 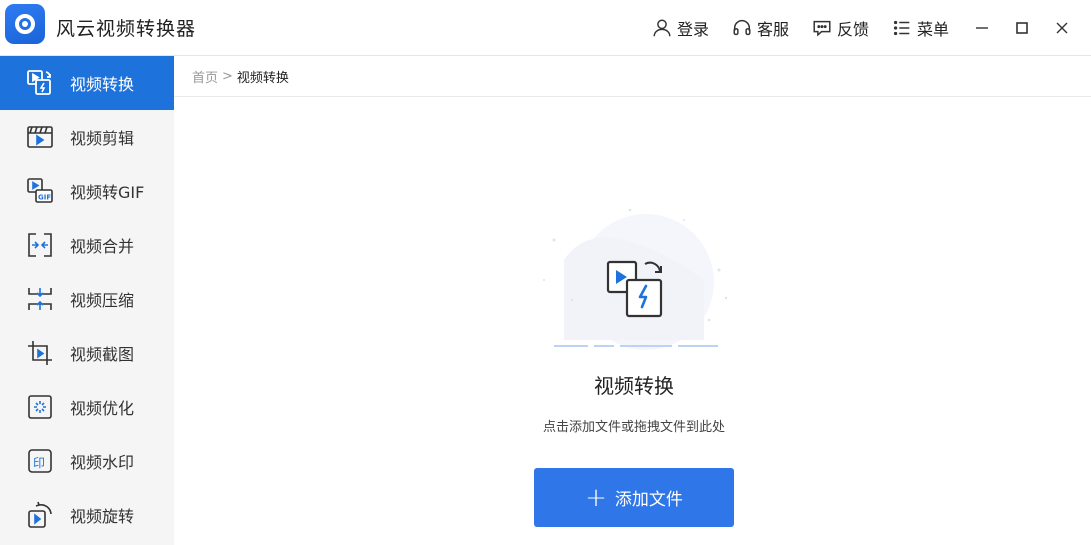 I want to click on page-title: 视频转换, so click(x=634, y=386).